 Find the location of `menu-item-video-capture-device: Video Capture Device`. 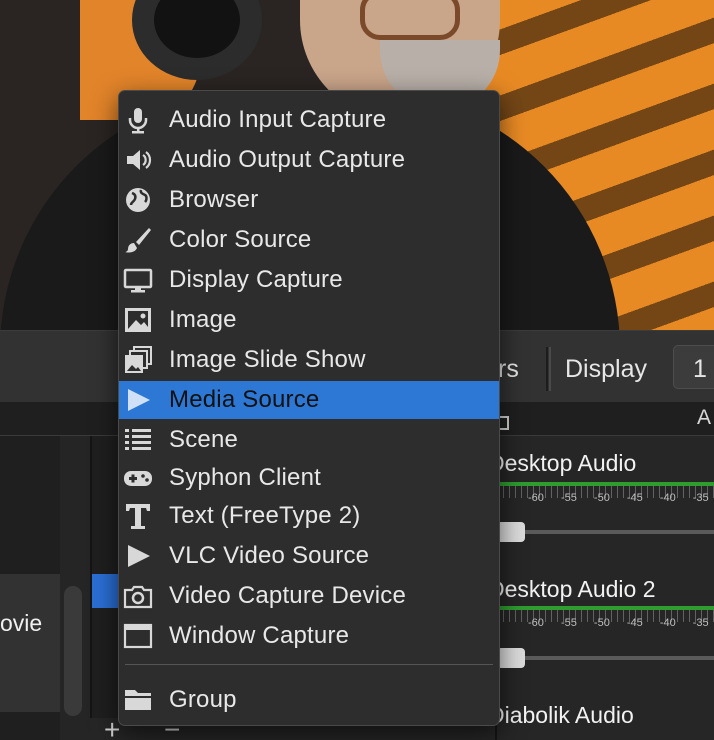

menu-item-video-capture-device: Video Capture Device is located at coordinates (309, 596).